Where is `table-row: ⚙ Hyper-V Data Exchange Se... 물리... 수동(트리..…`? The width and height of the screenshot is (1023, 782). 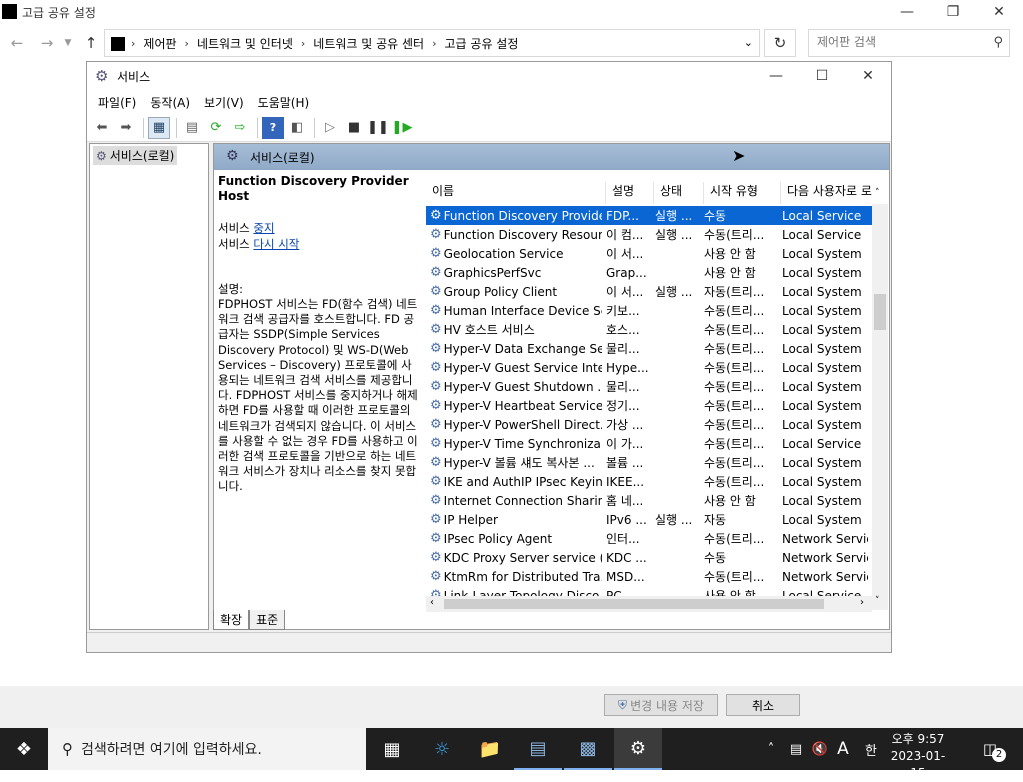 table-row: ⚙ Hyper-V Data Exchange Se... 물리... 수동(트리..… is located at coordinates (649, 348).